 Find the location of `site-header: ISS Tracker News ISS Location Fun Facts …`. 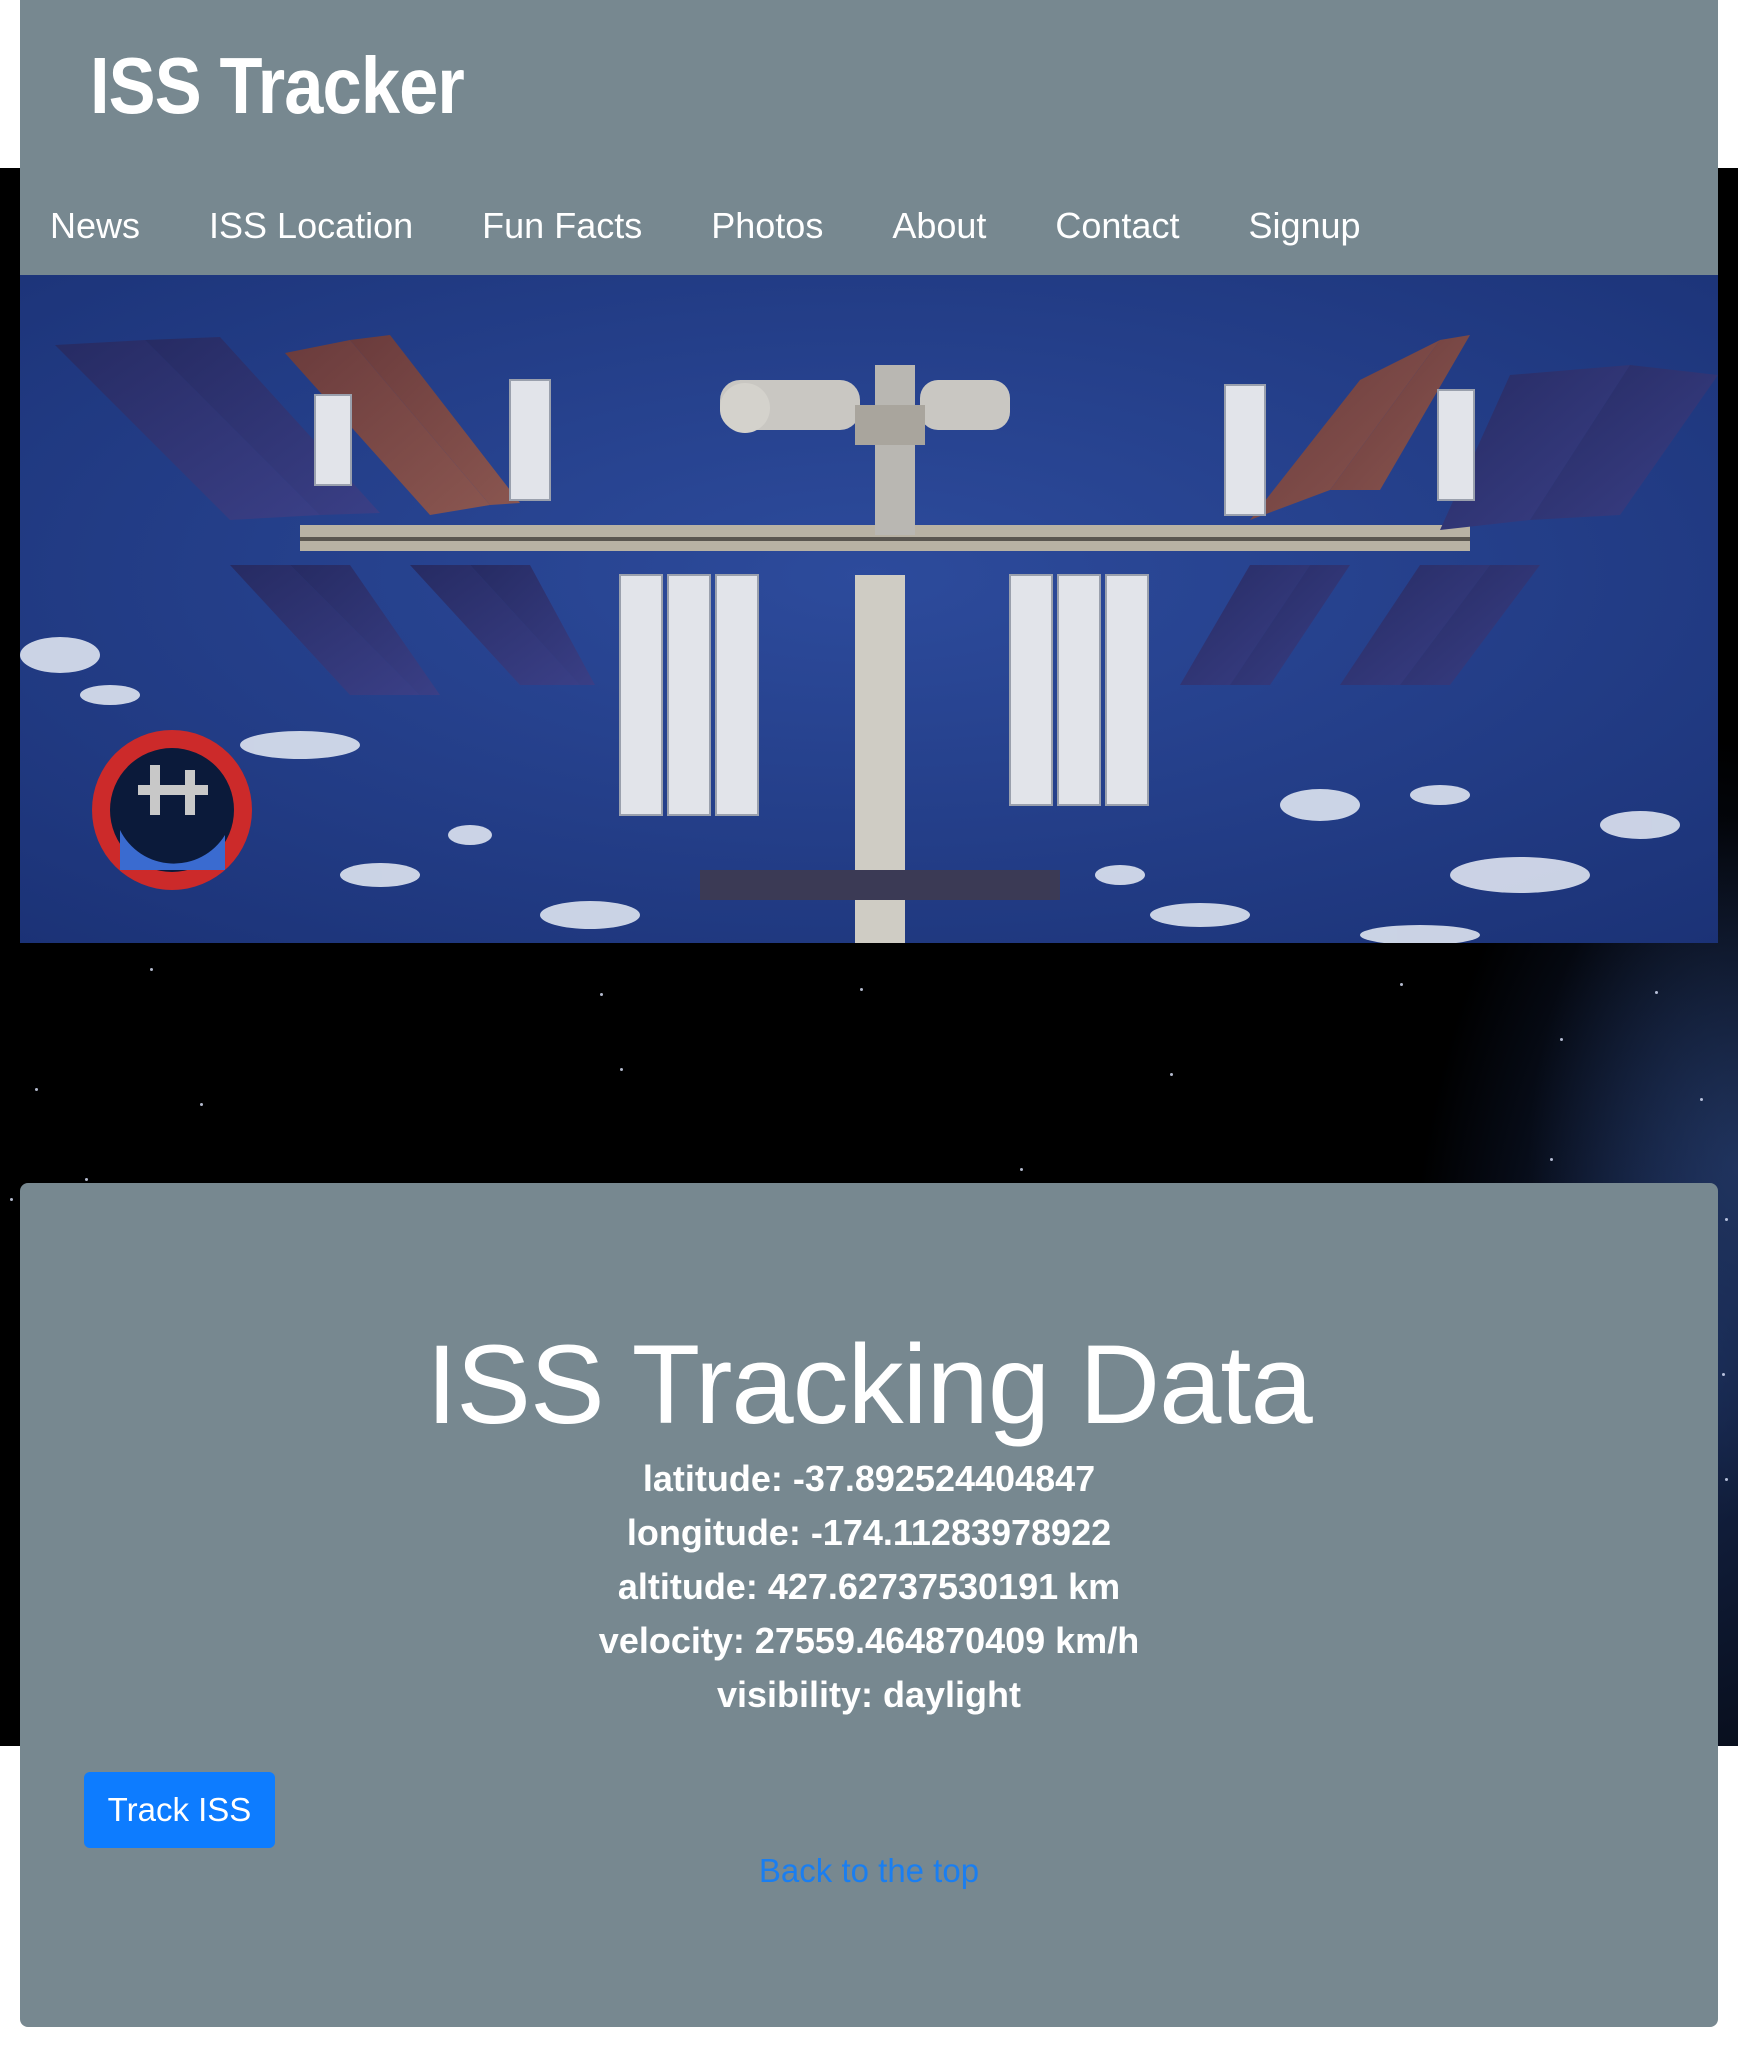

site-header: ISS Tracker News ISS Location Fun Facts … is located at coordinates (869, 137).